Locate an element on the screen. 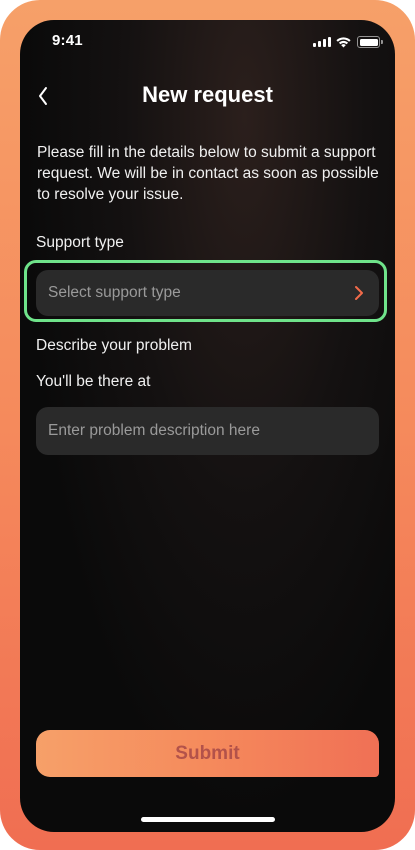  signal-icon is located at coordinates (322, 42).